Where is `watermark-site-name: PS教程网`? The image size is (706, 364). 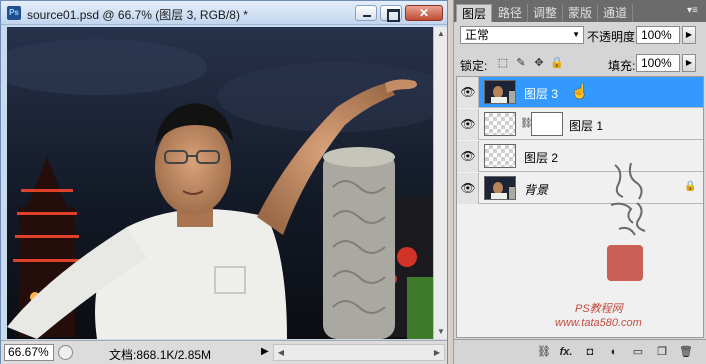
watermark-site-name: PS教程网 is located at coordinates (599, 309).